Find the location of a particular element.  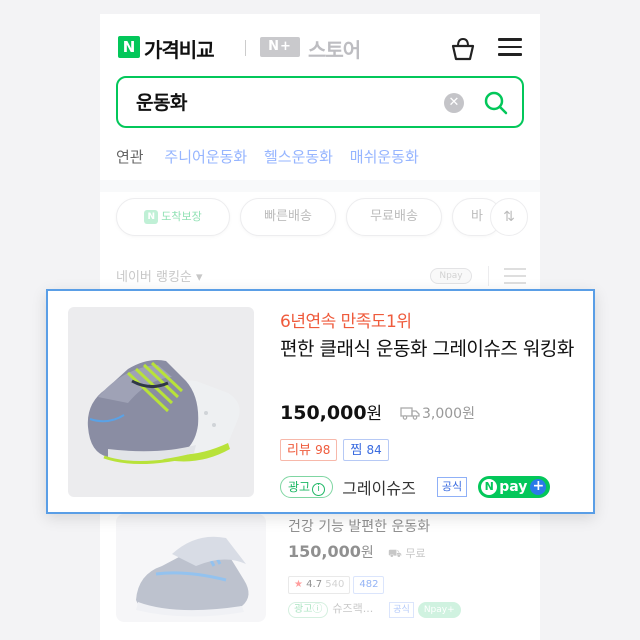

search-icon is located at coordinates (496, 103).